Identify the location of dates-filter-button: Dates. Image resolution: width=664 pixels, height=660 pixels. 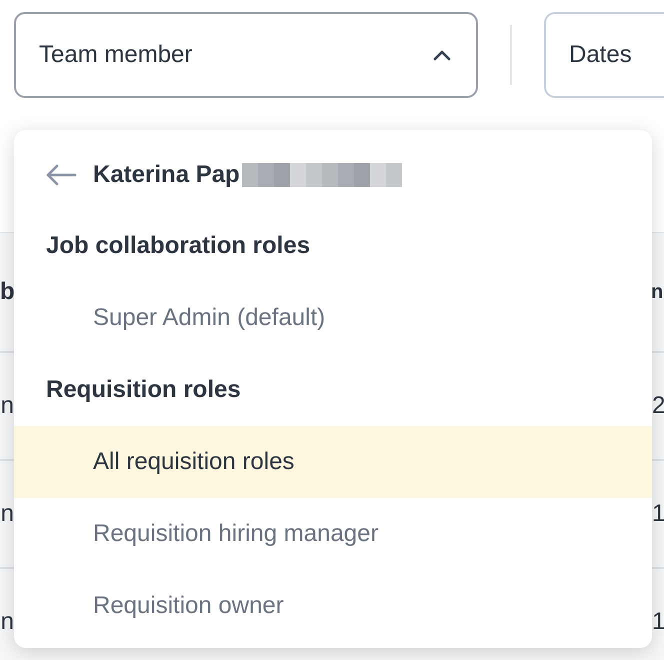
(604, 55).